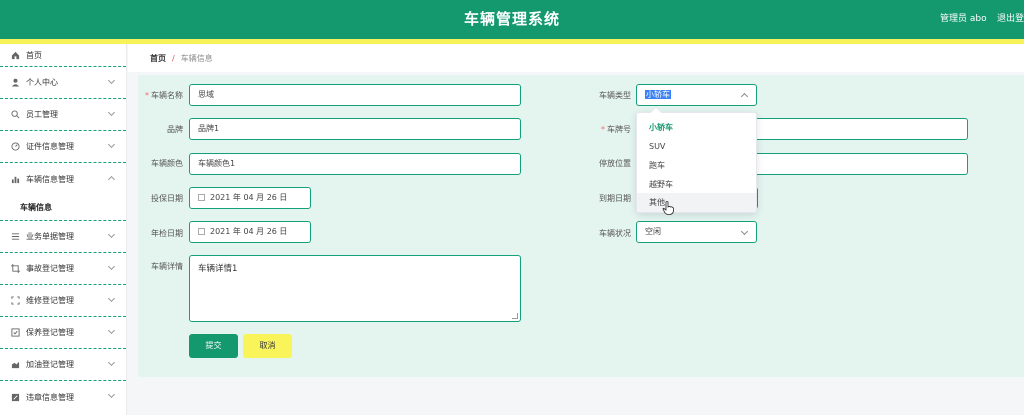 The image size is (1024, 415). What do you see at coordinates (250, 198) in the screenshot?
I see `insure-date-picker: 2021 年 04 月 26 日` at bounding box center [250, 198].